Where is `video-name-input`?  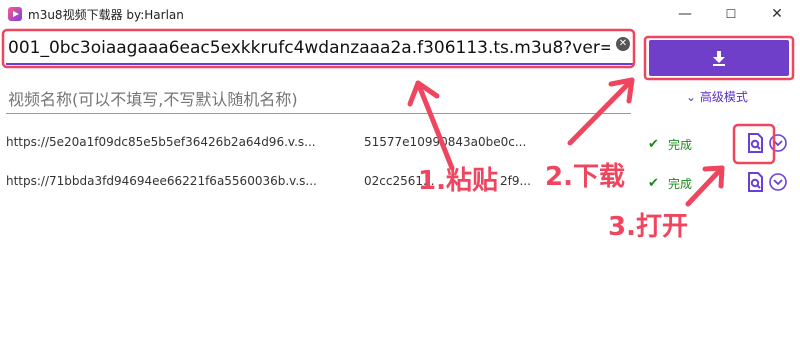
video-name-input is located at coordinates (318, 100).